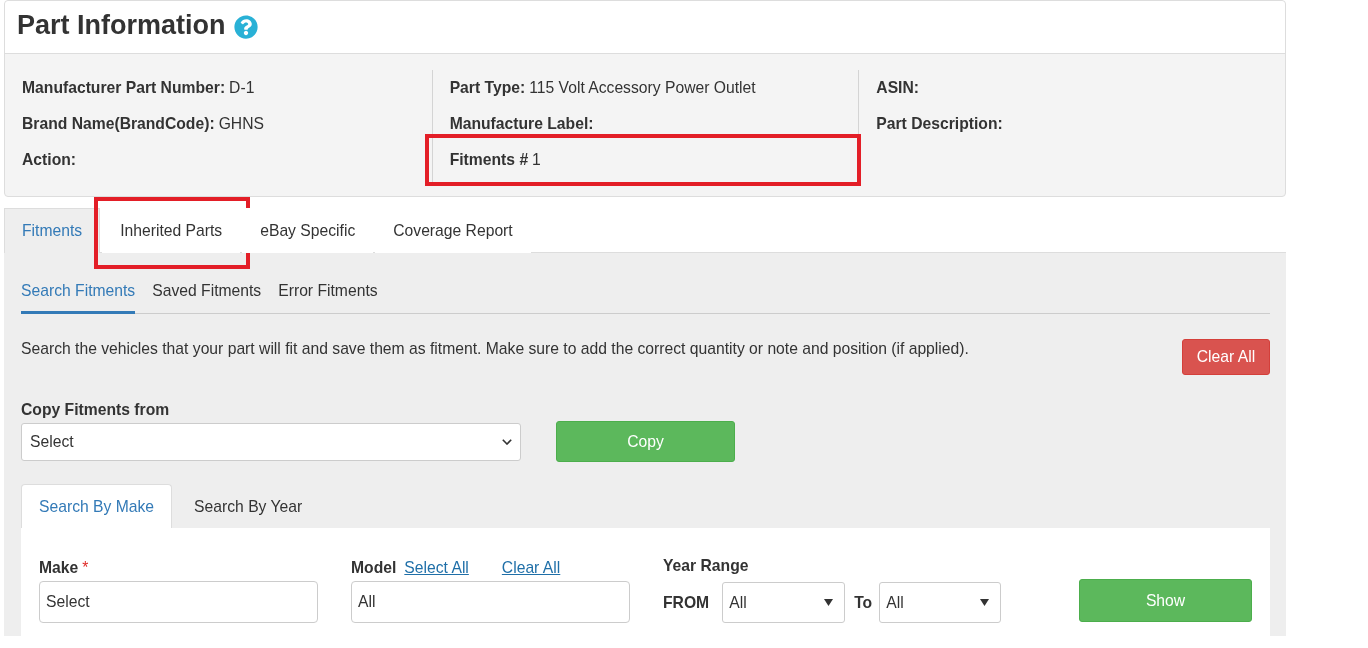 The image size is (1368, 648). What do you see at coordinates (706, 566) in the screenshot?
I see `field-label: Year Range` at bounding box center [706, 566].